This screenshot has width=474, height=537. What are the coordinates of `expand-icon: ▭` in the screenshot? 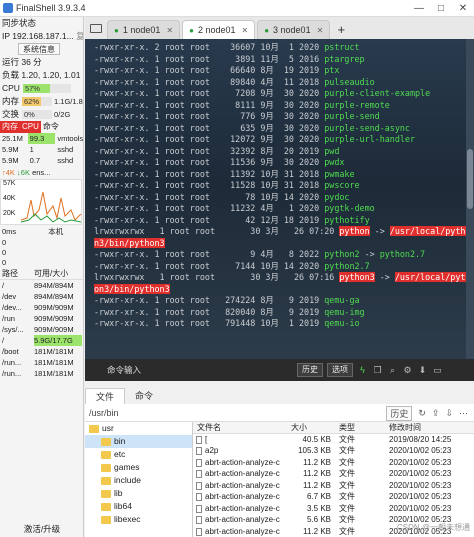 It's located at (437, 370).